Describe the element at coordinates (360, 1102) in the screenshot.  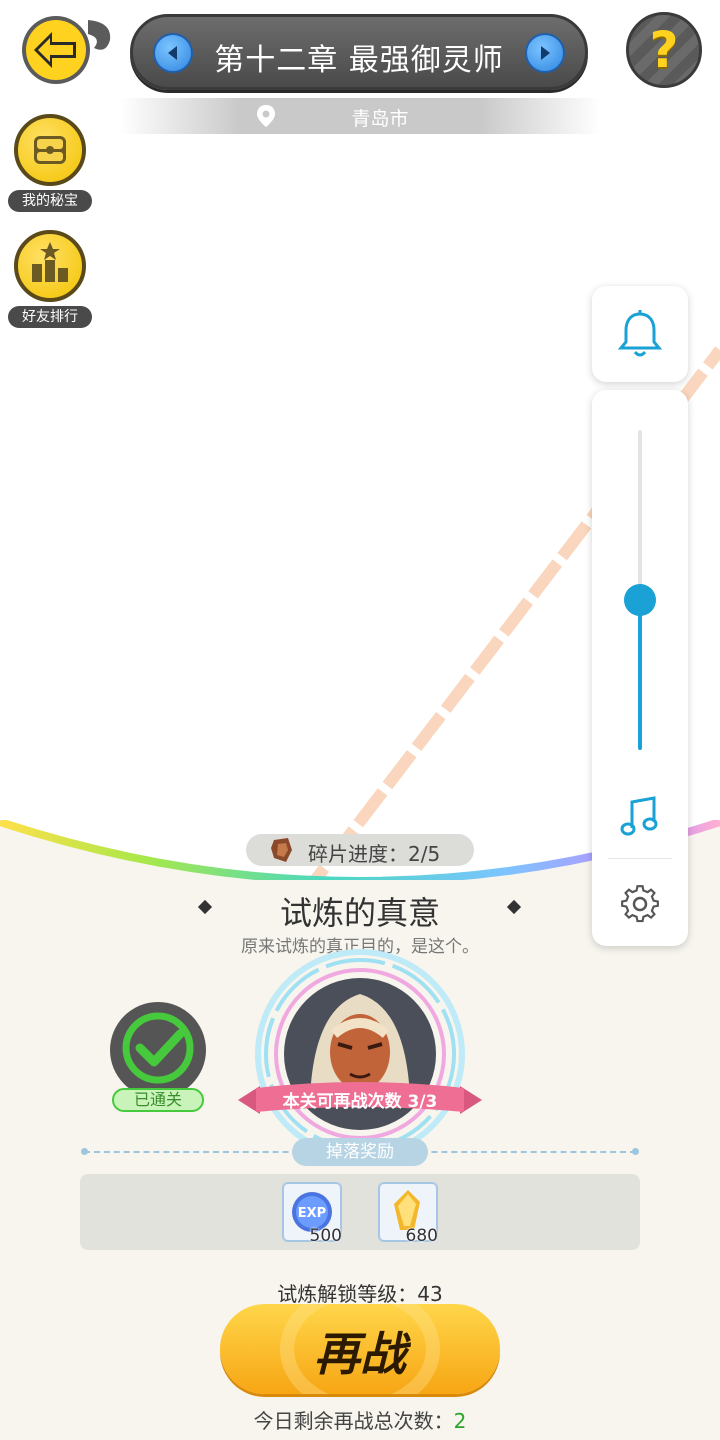
I see `retry-count-label: 本关可再战次数 3/3` at that location.